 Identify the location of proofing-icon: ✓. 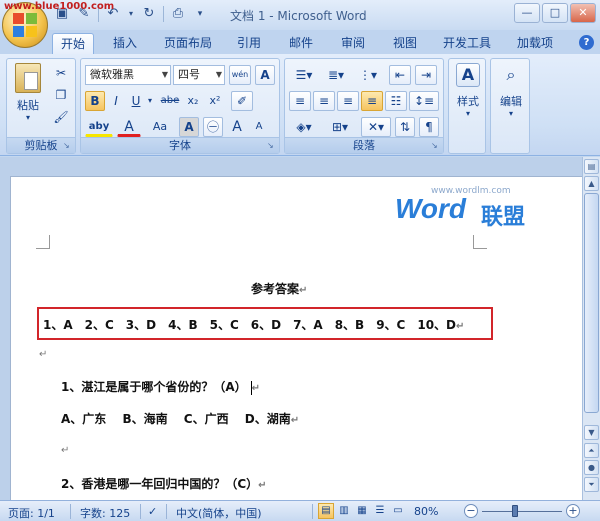
(152, 511).